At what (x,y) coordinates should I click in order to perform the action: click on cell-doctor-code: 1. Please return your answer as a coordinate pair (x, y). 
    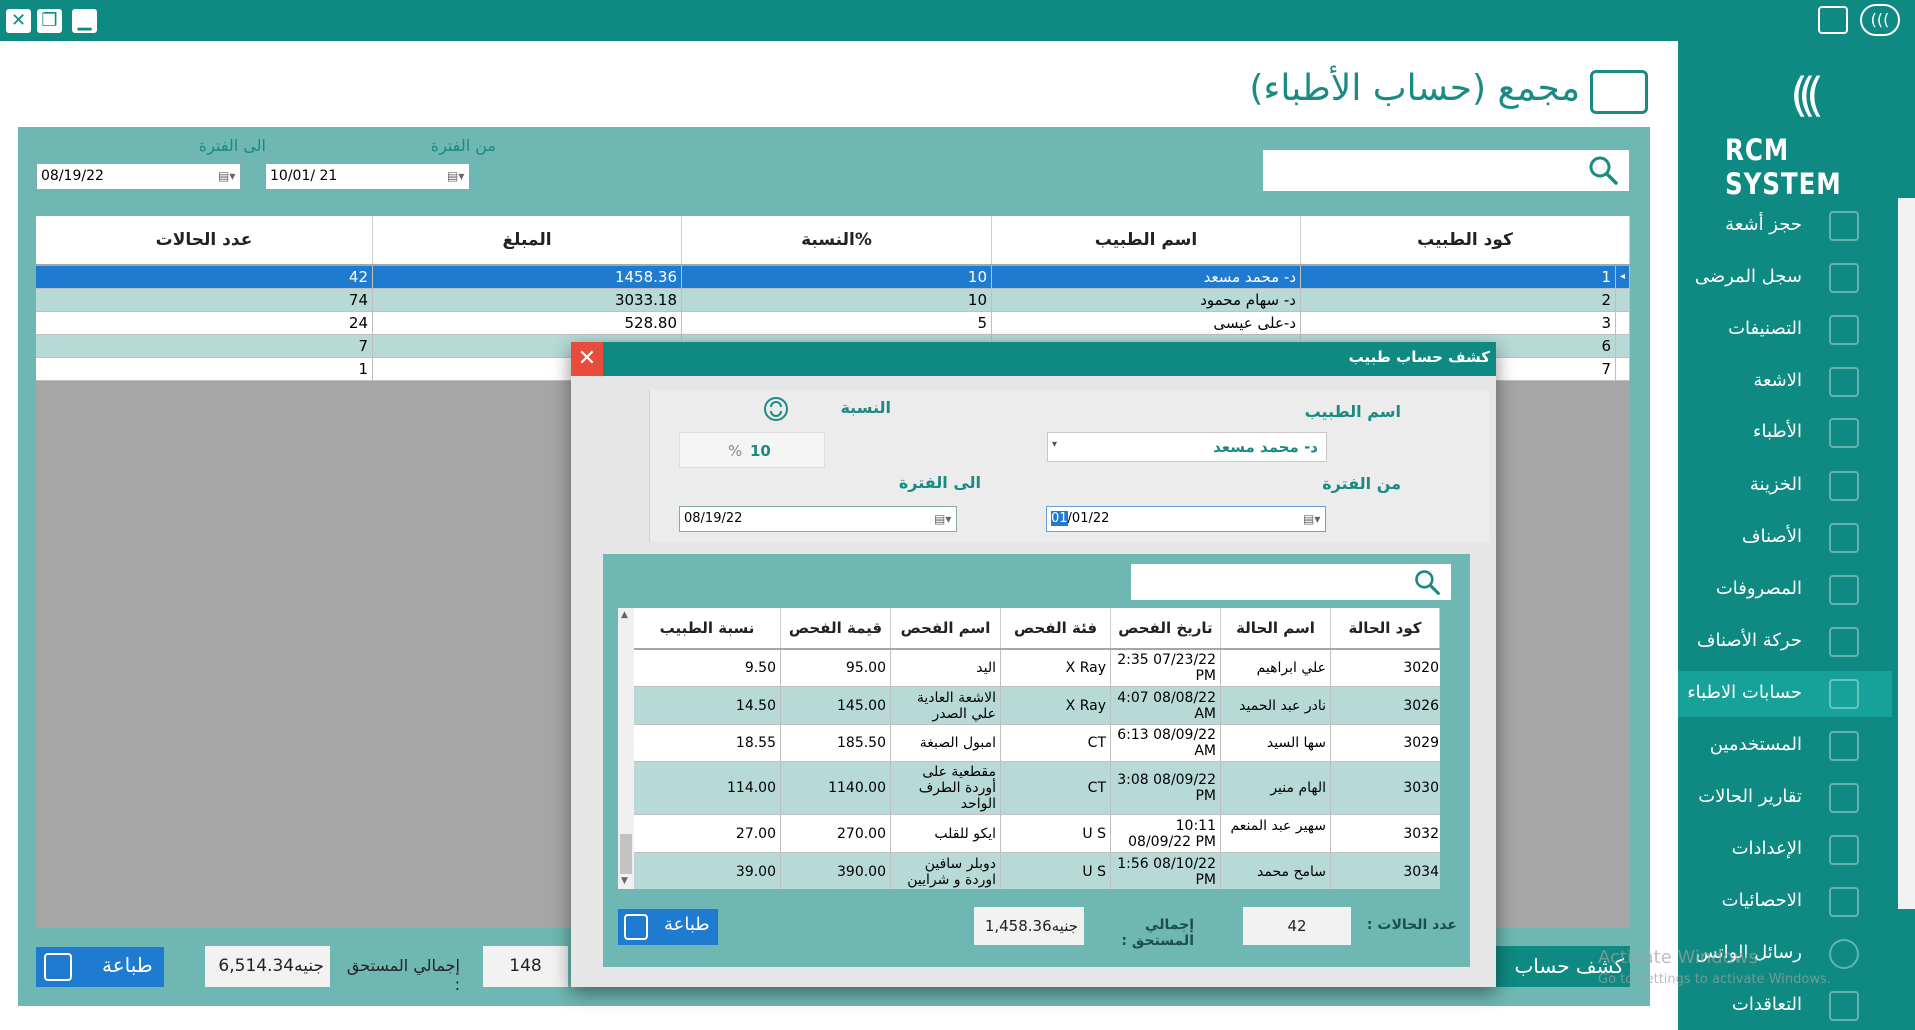
    Looking at the image, I should click on (1458, 277).